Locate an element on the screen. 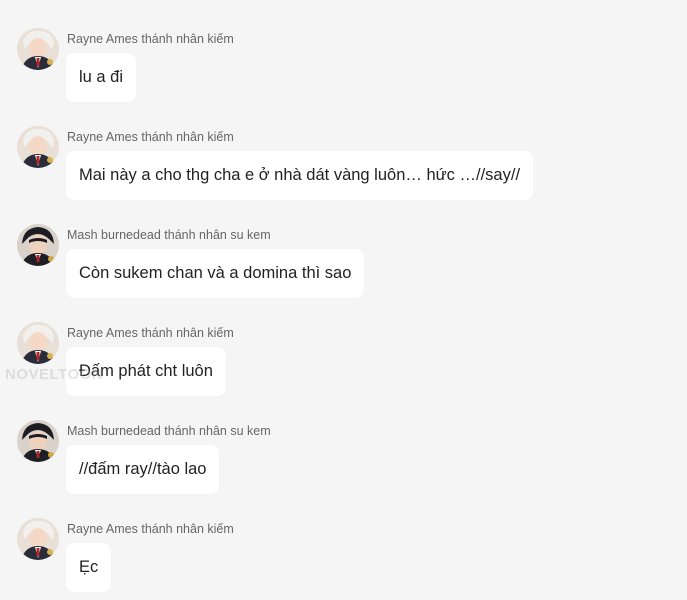 This screenshot has width=687, height=600. message-bubble: Ẹc is located at coordinates (89, 567).